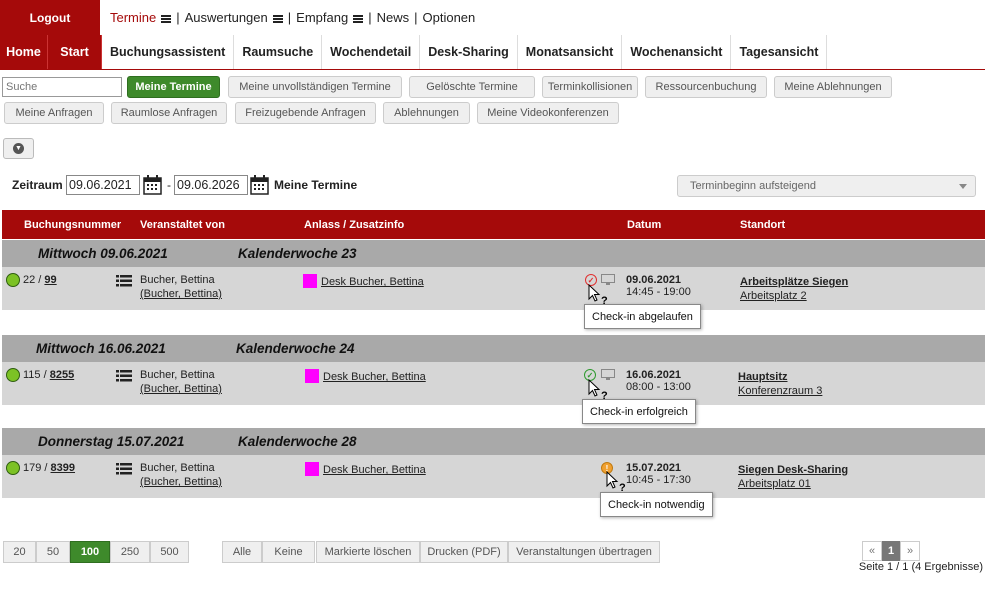  I want to click on menu-auswertungen: Auswertungen, so click(234, 17).